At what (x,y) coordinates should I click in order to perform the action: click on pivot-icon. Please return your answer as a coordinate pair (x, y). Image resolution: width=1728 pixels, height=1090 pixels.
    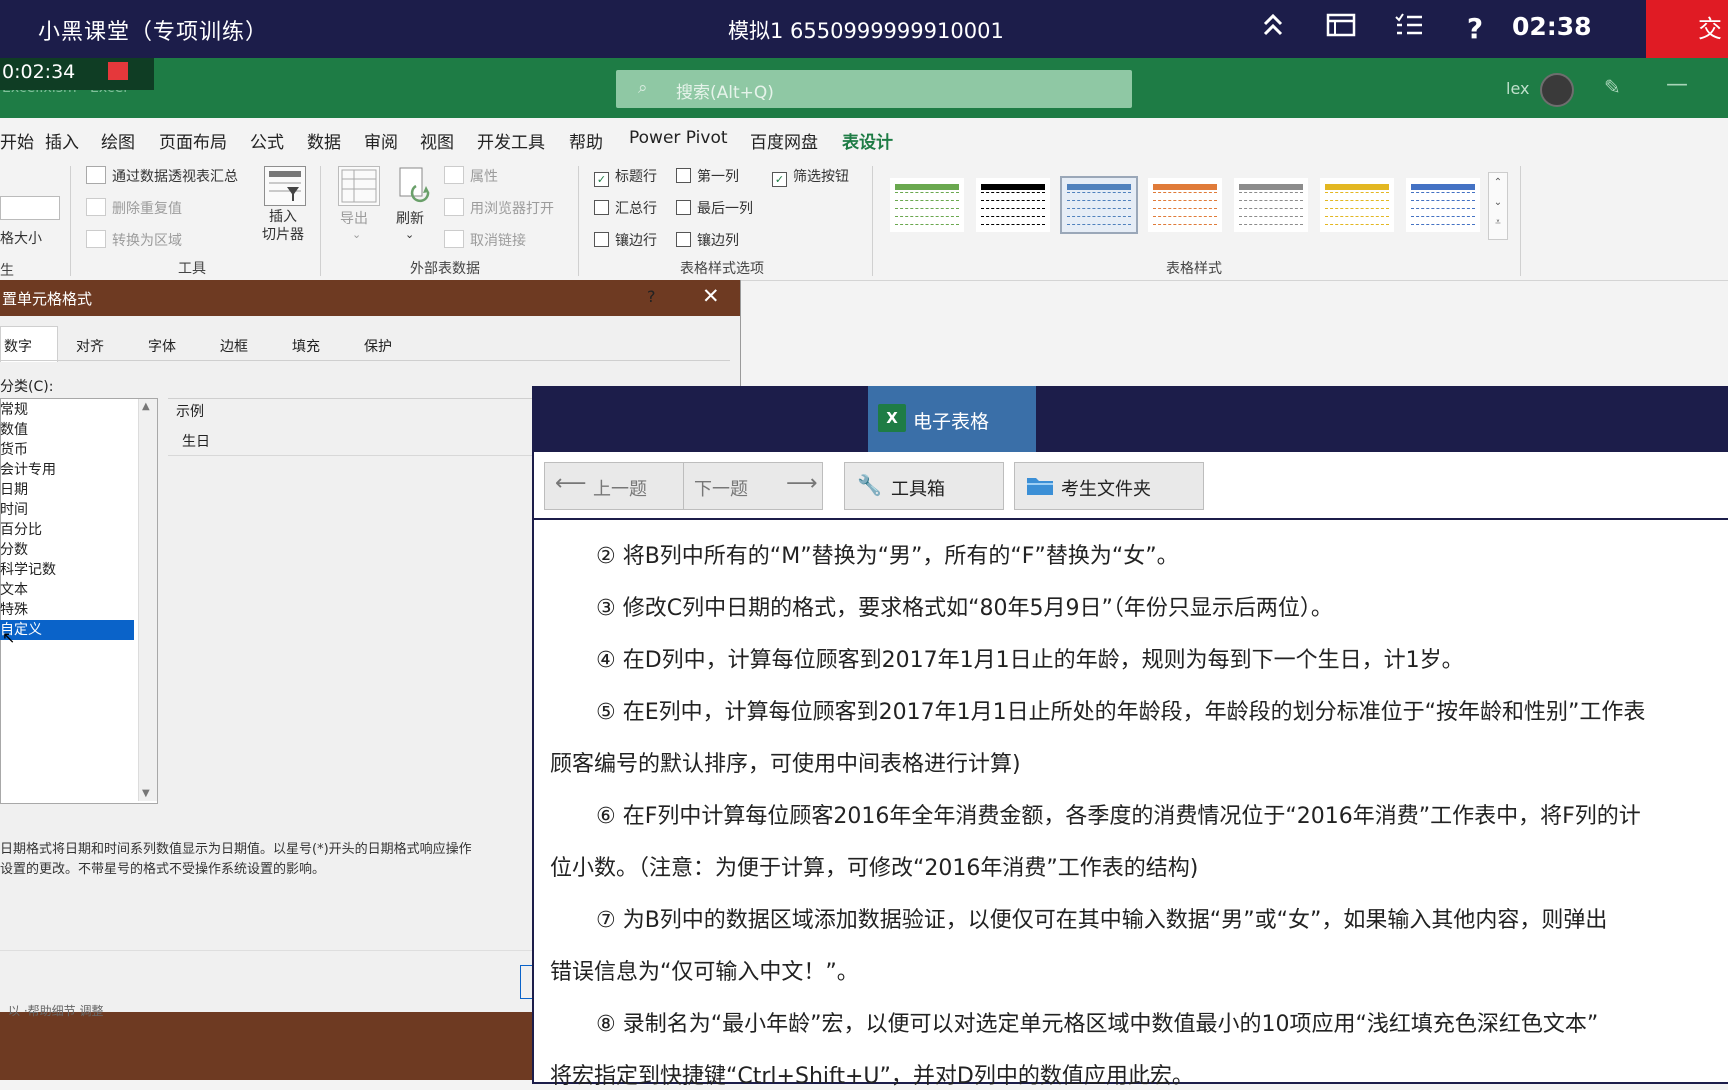
    Looking at the image, I should click on (96, 175).